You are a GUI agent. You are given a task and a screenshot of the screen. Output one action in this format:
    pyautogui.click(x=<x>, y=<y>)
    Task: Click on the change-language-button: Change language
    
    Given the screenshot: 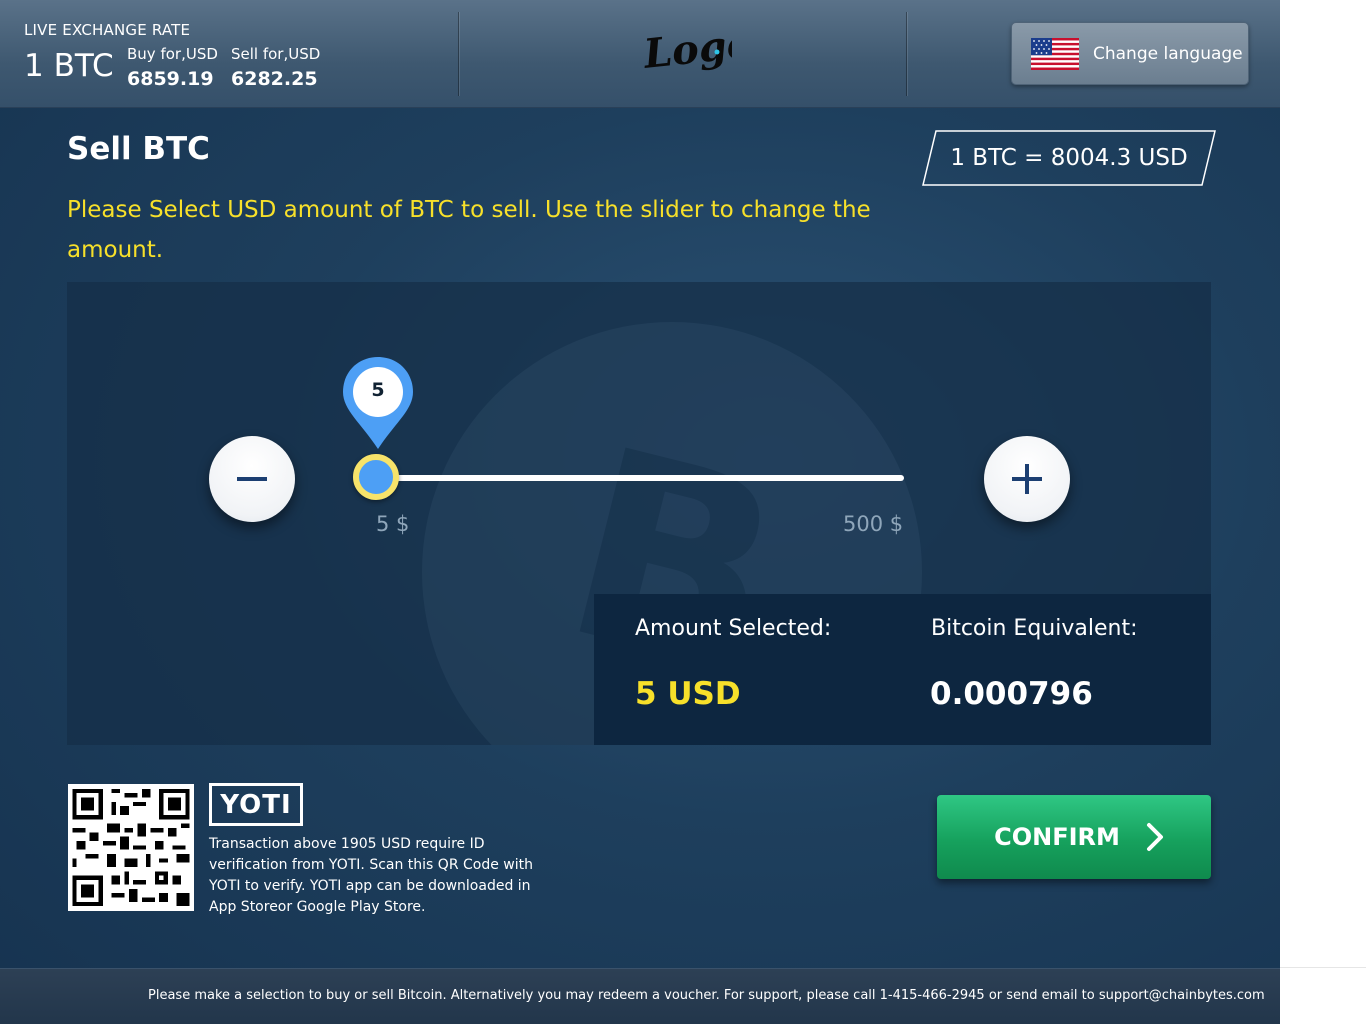 What is the action you would take?
    pyautogui.click(x=1130, y=53)
    